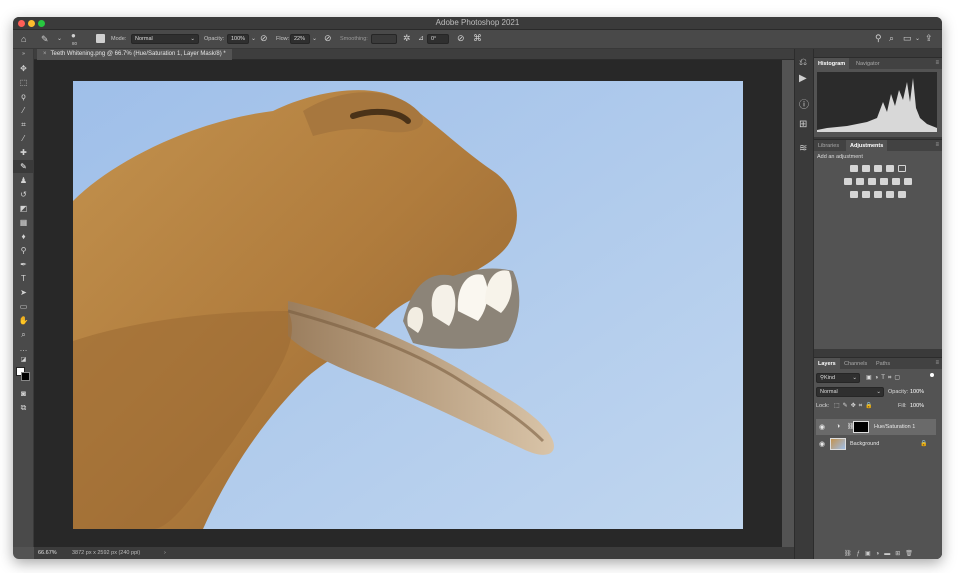  I want to click on layer-row-background: ◉ Background 🔒, so click(876, 444).